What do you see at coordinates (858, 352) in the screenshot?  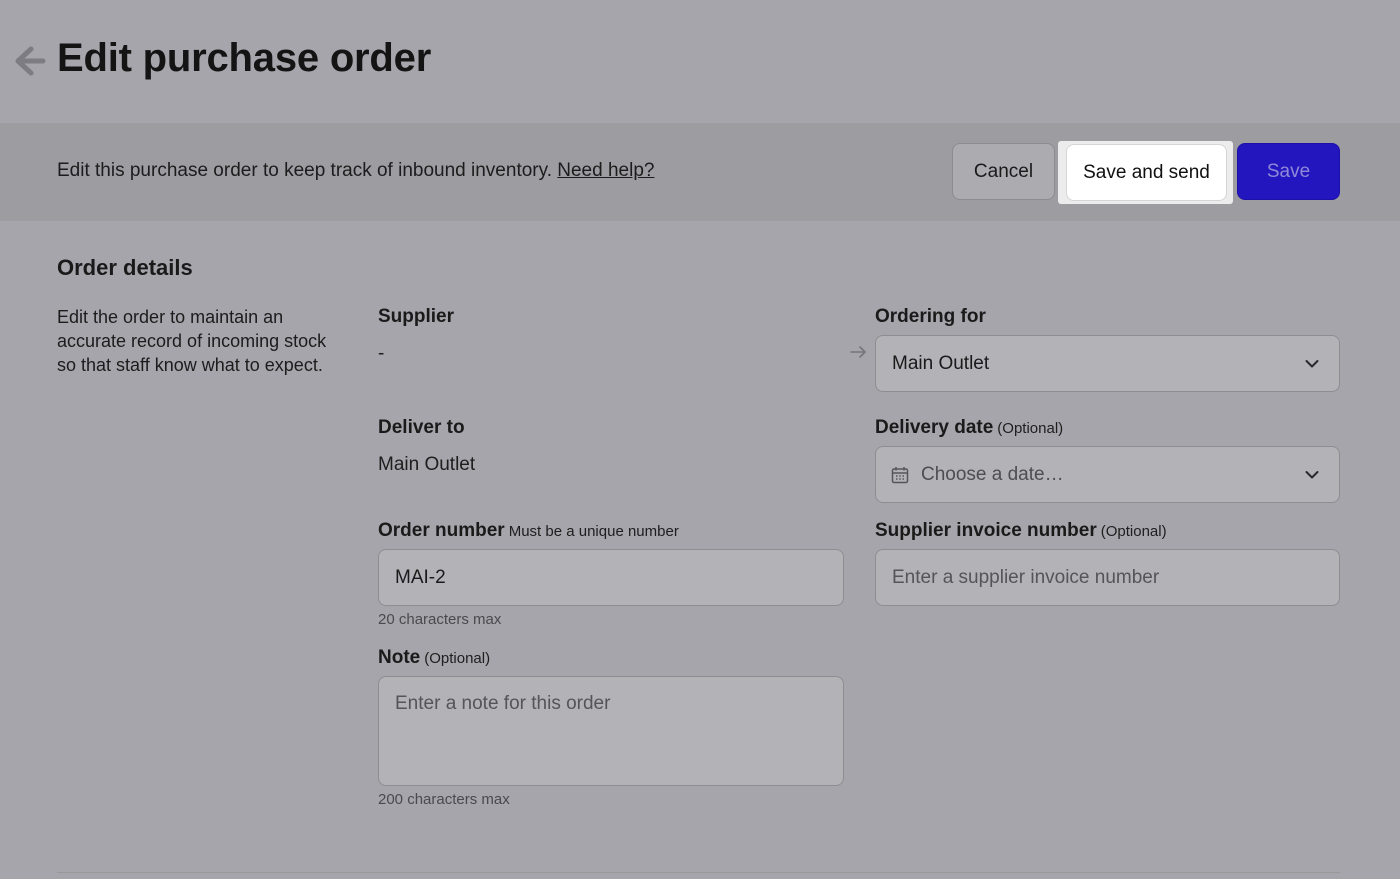 I see `arrow-right-icon` at bounding box center [858, 352].